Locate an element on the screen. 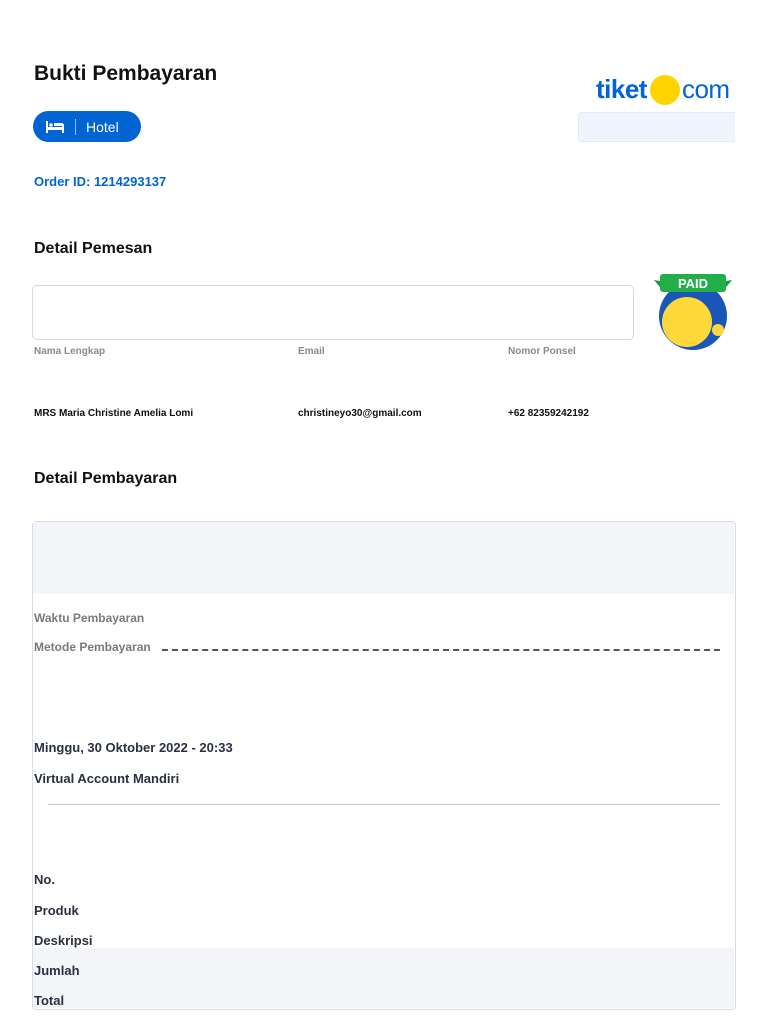 The width and height of the screenshot is (768, 1024). value-payment-method: Virtual Account Mandiri is located at coordinates (107, 778).